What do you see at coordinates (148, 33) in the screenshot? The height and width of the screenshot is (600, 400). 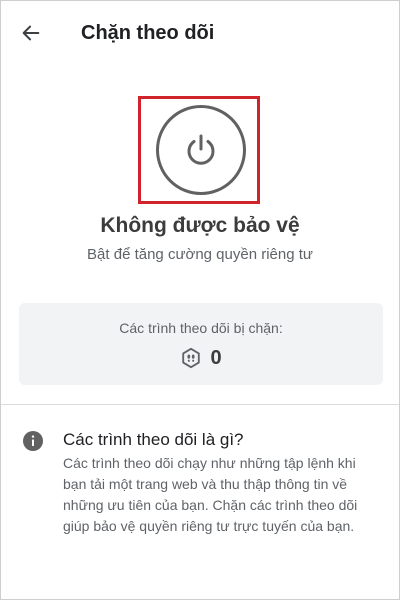 I see `page-title: Chặn theo dõi` at bounding box center [148, 33].